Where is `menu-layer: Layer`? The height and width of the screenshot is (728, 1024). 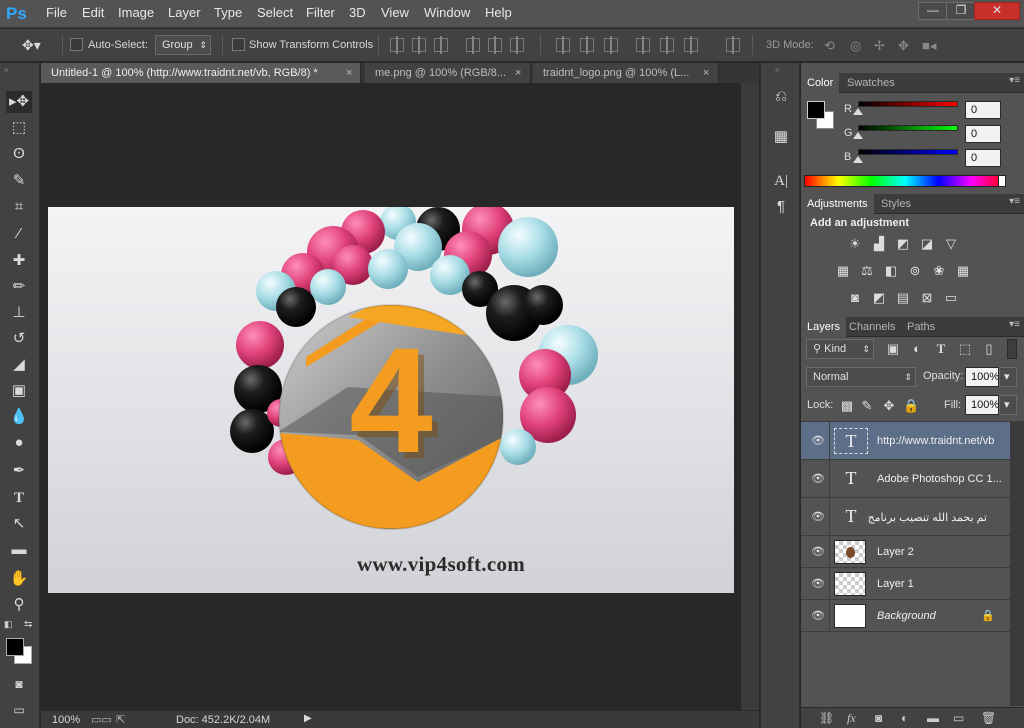
menu-layer: Layer is located at coordinates (184, 12).